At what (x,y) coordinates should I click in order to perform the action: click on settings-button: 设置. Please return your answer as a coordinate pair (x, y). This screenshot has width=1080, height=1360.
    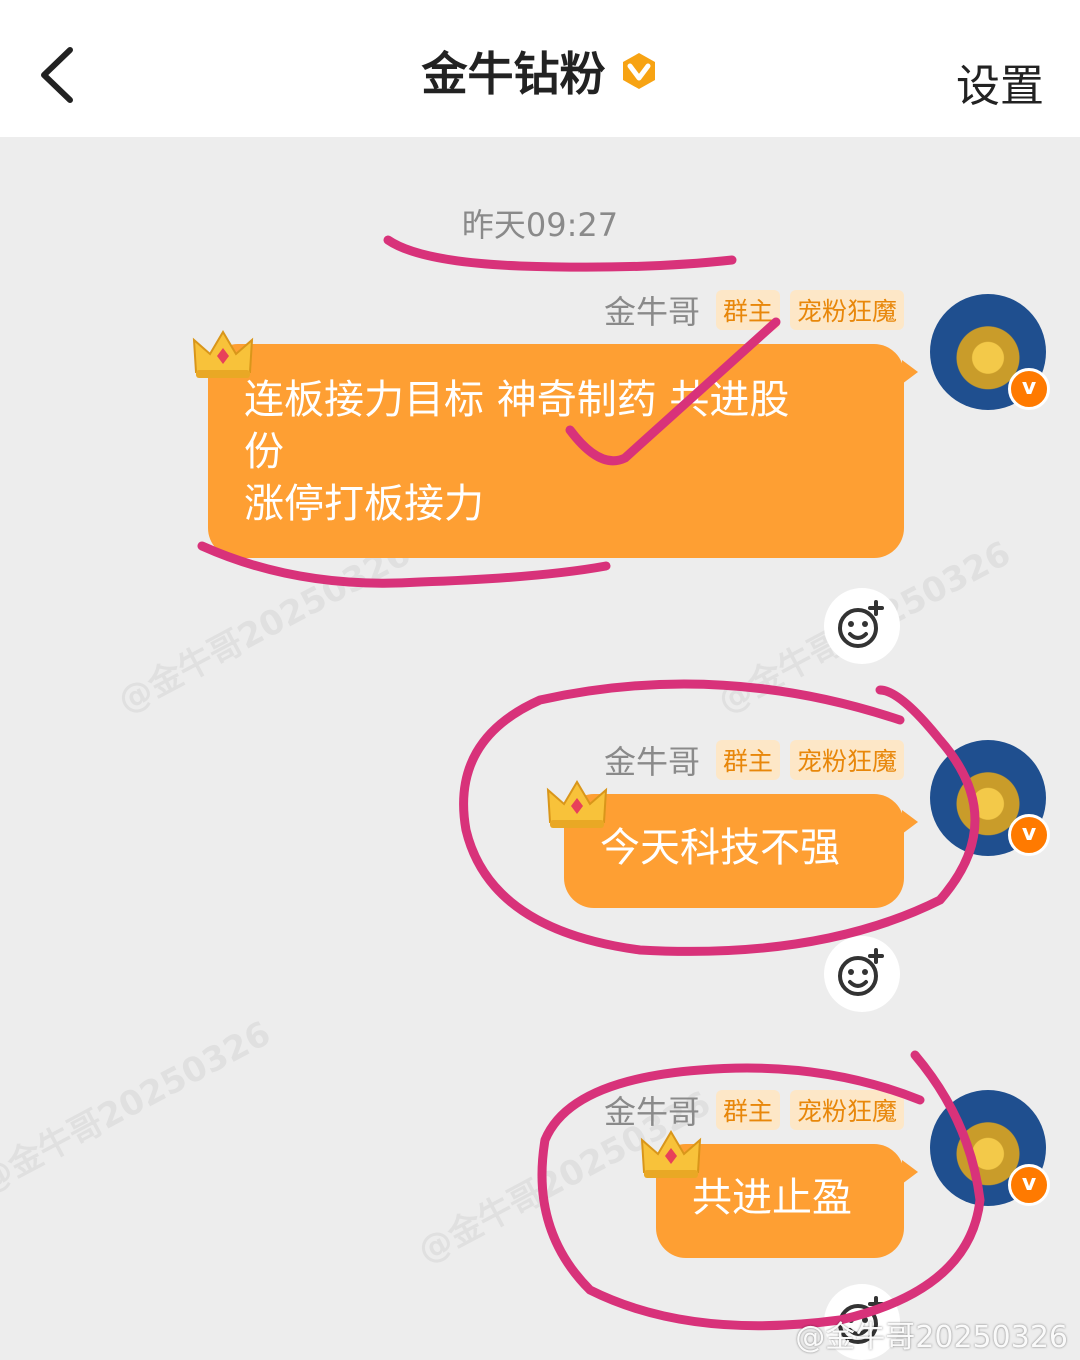
    Looking at the image, I should click on (1000, 82).